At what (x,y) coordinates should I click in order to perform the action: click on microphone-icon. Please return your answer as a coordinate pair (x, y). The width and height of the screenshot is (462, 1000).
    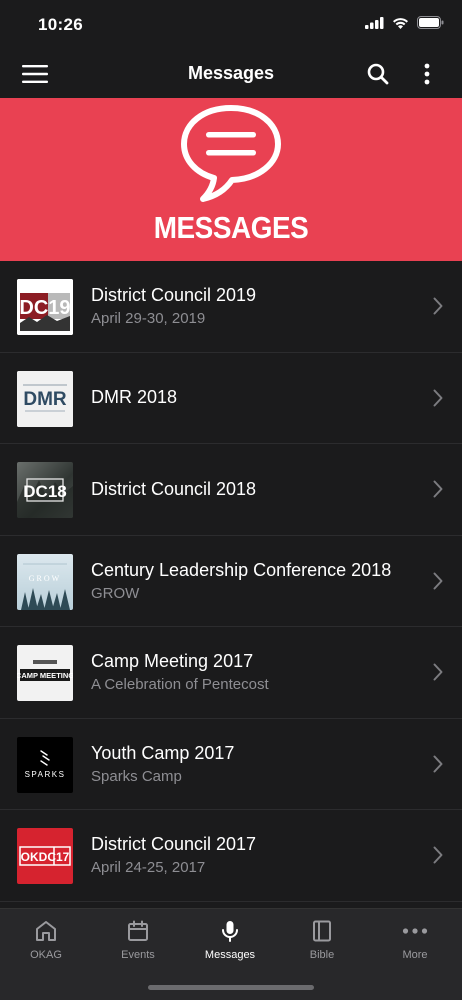
    Looking at the image, I should click on (230, 931).